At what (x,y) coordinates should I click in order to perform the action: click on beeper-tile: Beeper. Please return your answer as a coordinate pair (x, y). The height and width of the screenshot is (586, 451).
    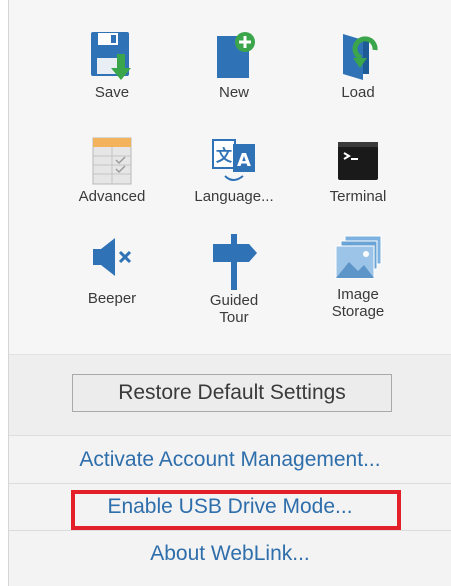
    Looking at the image, I should click on (112, 269).